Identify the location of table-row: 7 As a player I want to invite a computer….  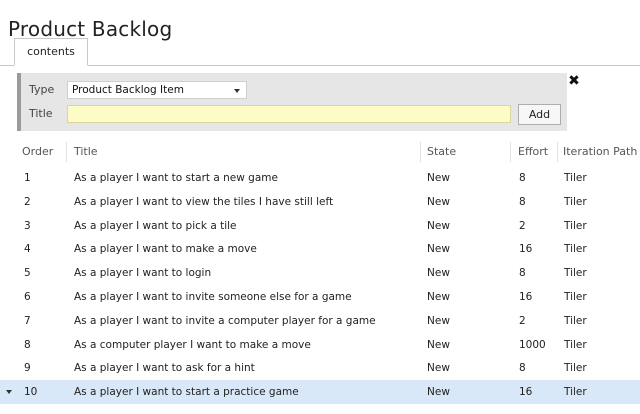
(320, 321).